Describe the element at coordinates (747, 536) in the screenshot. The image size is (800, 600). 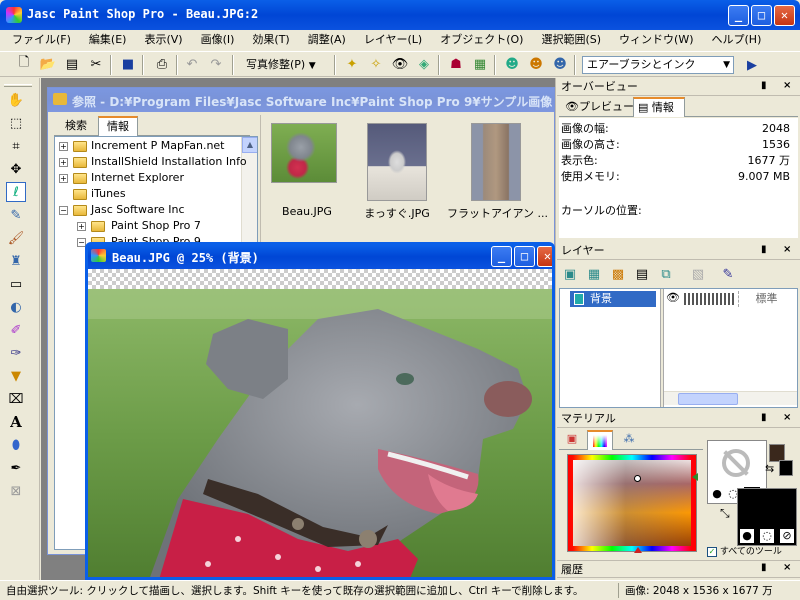
I see `bg-solid-icon: ●` at that location.